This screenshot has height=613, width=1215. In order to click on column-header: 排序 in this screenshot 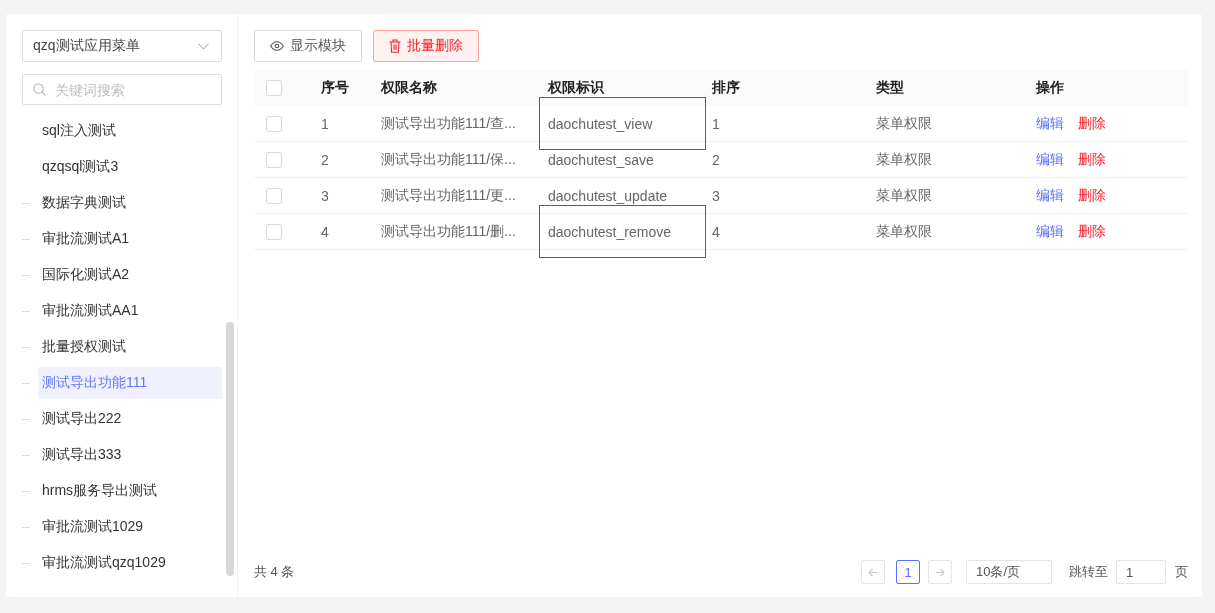, I will do `click(726, 88)`.